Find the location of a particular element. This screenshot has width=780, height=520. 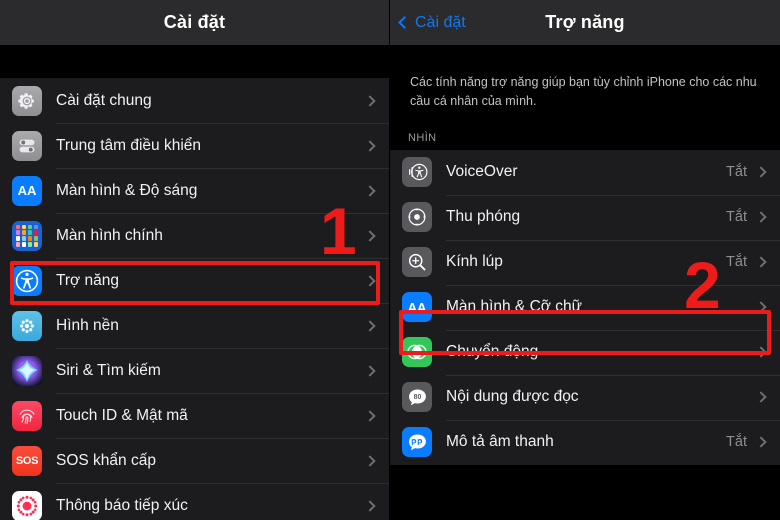

list-item-label: Kính lúp is located at coordinates (474, 262).